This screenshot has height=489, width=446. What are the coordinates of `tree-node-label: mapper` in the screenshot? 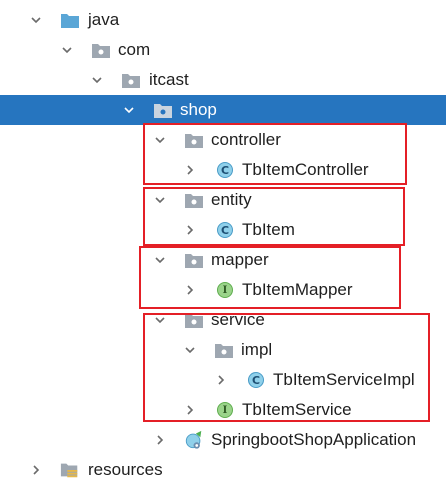 It's located at (240, 259).